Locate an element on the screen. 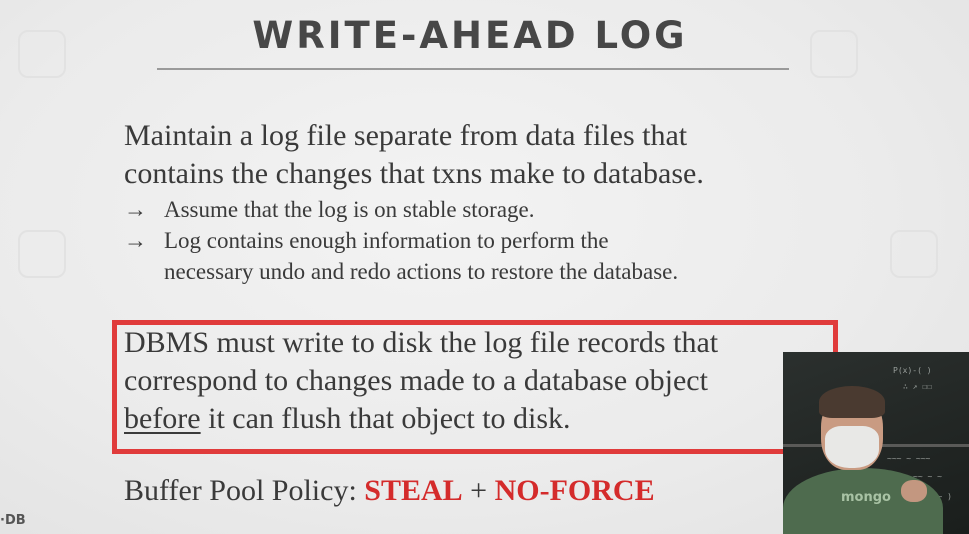  chalk-scribble: ~~~ ~ ~~~ is located at coordinates (909, 458).